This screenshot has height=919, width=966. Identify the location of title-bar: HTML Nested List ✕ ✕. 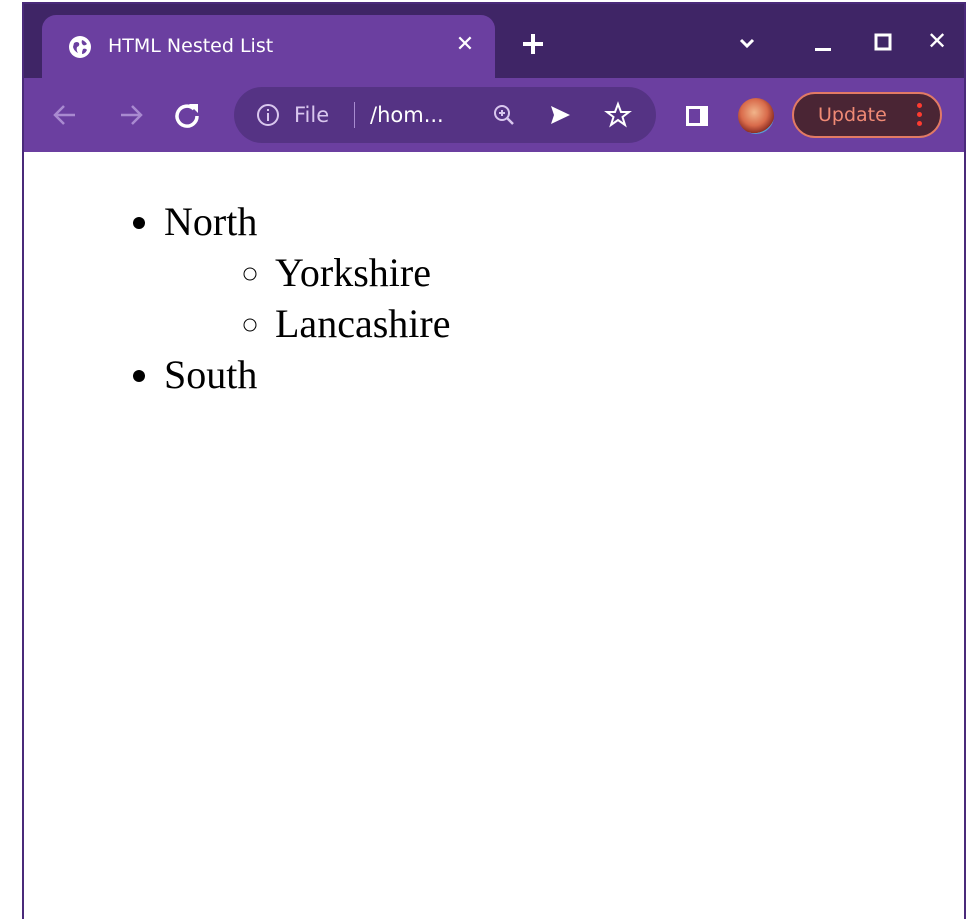
(494, 41).